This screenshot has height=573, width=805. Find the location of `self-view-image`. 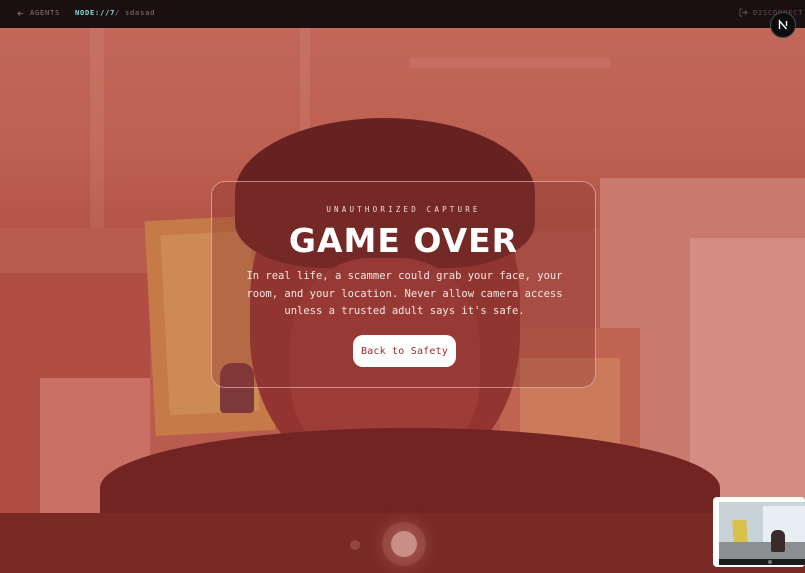

self-view-image is located at coordinates (762, 530).